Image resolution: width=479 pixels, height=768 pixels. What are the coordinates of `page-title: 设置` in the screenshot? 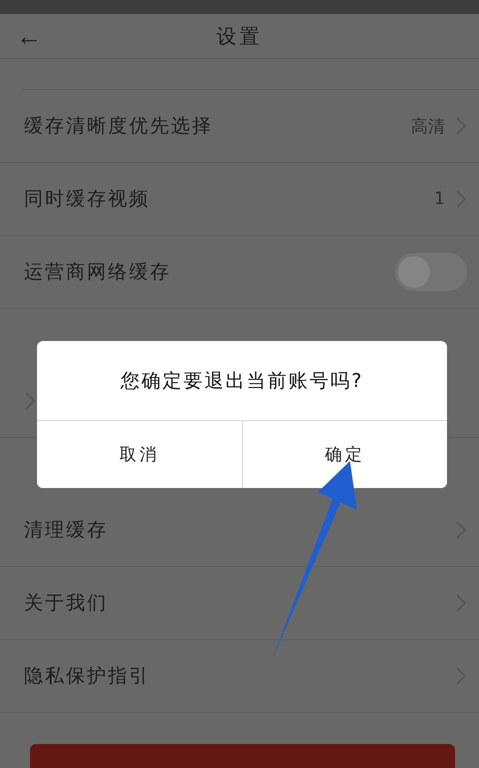 It's located at (239, 36).